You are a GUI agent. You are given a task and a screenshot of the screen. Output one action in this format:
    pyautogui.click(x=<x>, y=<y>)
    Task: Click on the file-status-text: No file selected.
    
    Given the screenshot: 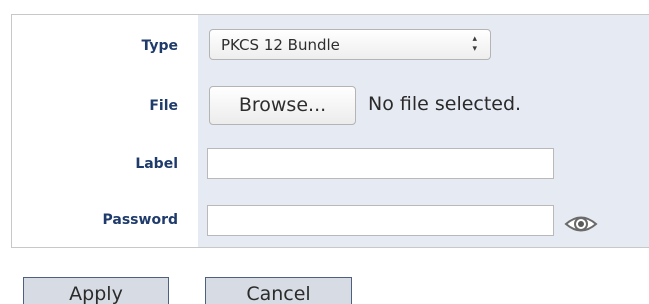 What is the action you would take?
    pyautogui.click(x=445, y=104)
    